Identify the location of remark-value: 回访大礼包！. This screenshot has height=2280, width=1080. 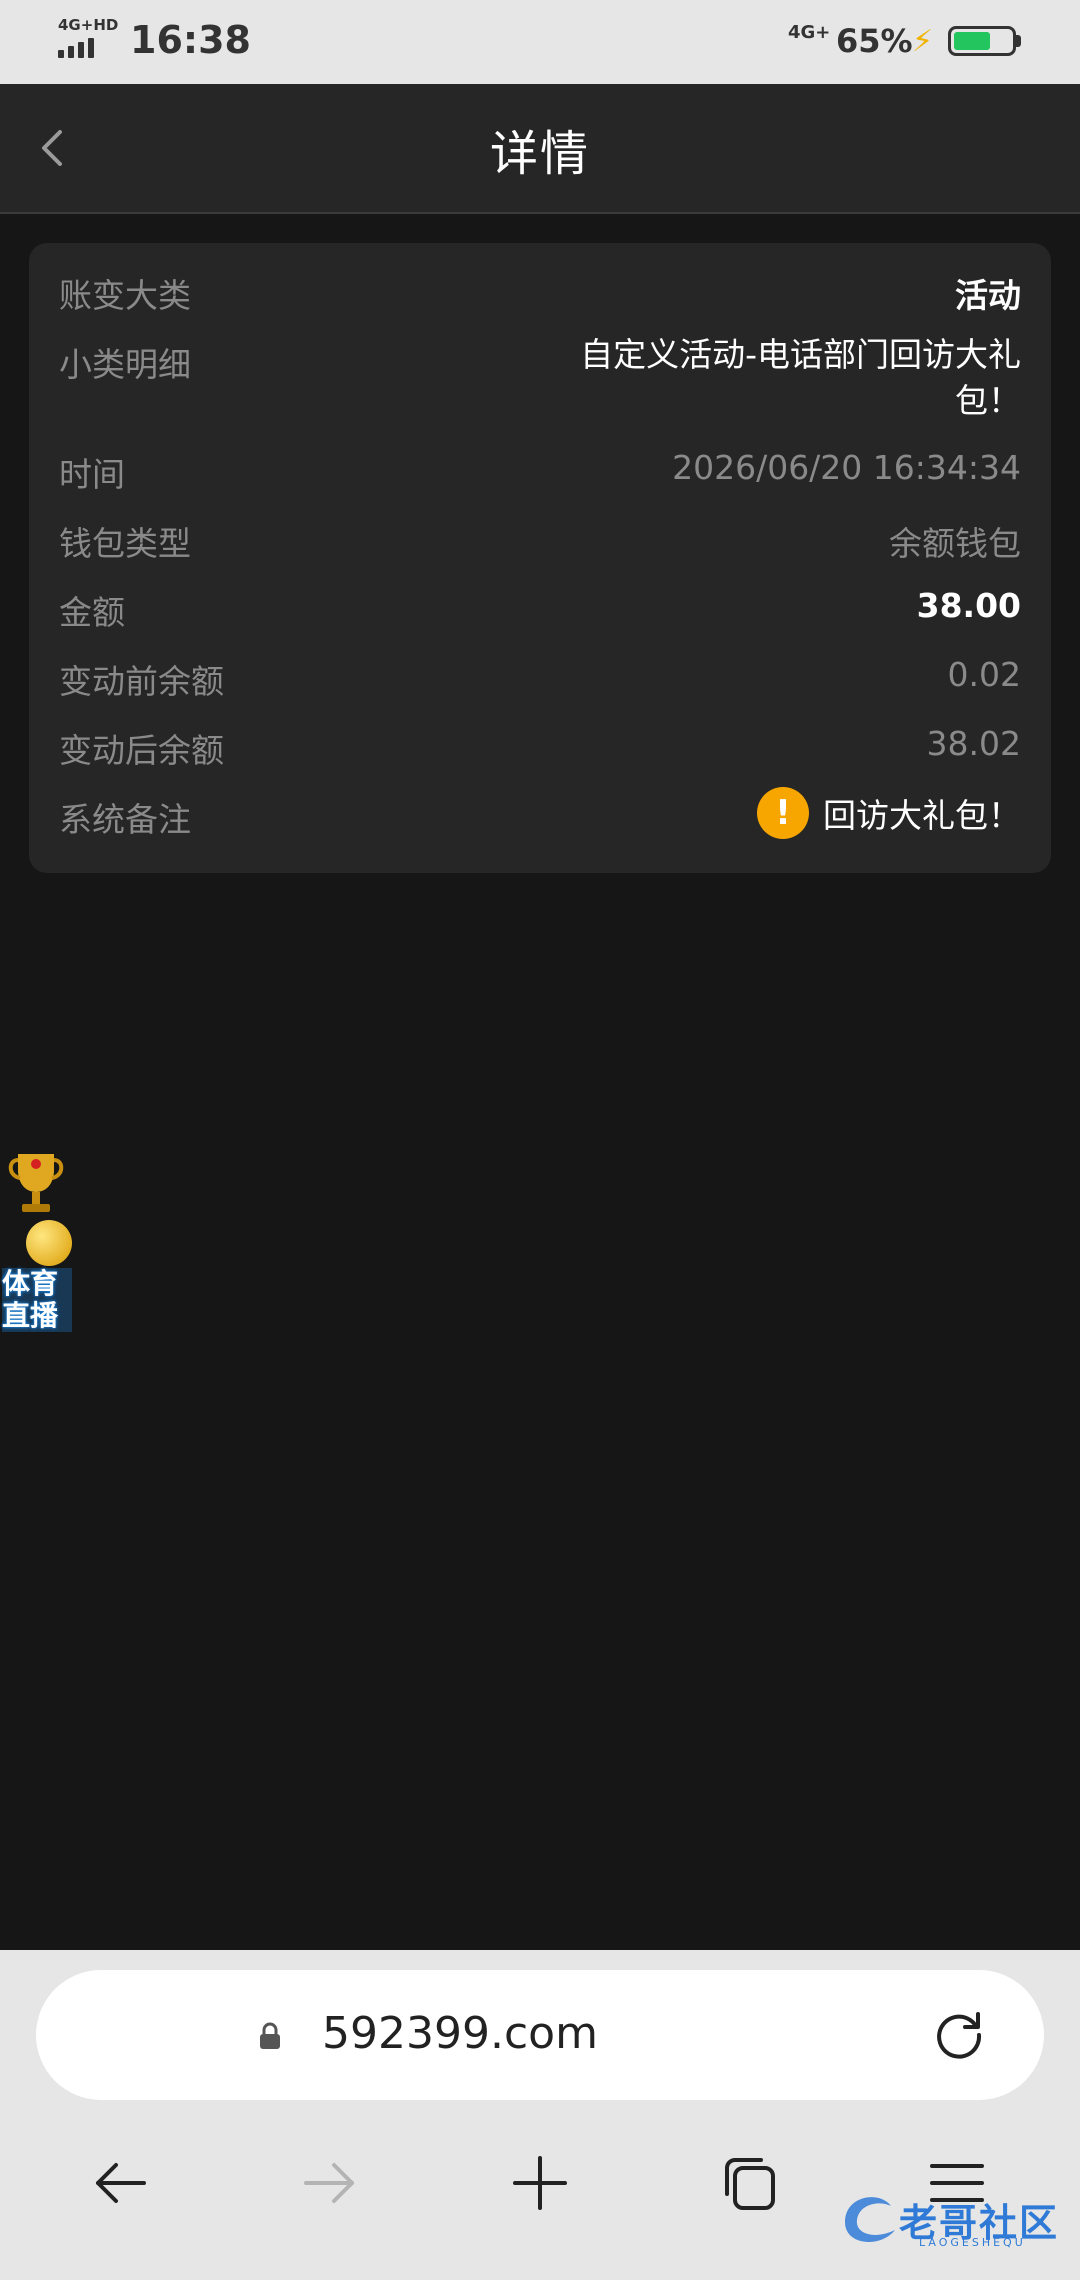
(922, 815).